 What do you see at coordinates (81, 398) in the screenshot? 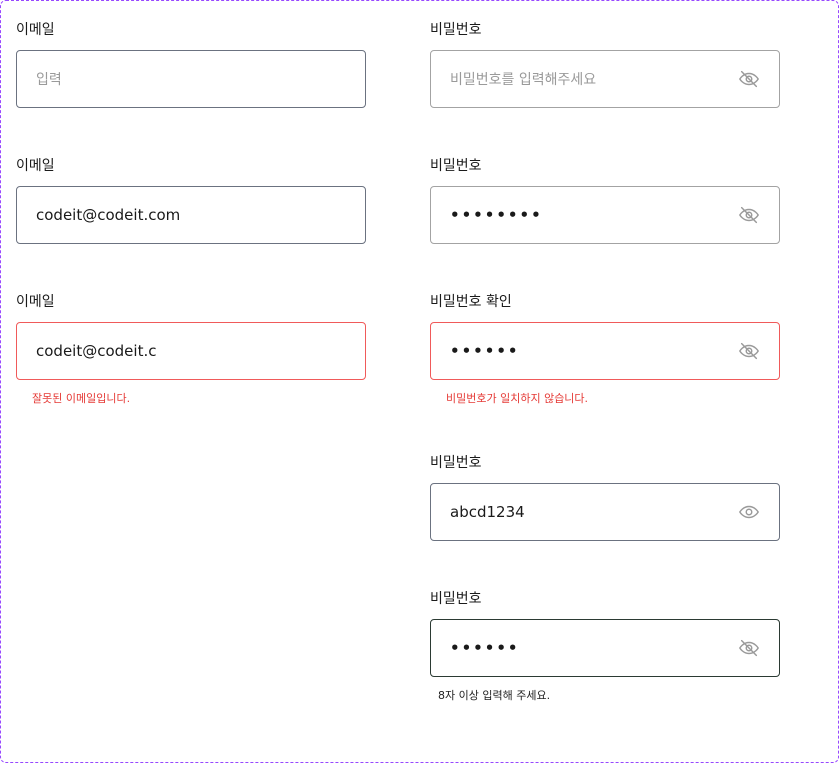
I see `email-error-message: 잘못된 이메일입니다.` at bounding box center [81, 398].